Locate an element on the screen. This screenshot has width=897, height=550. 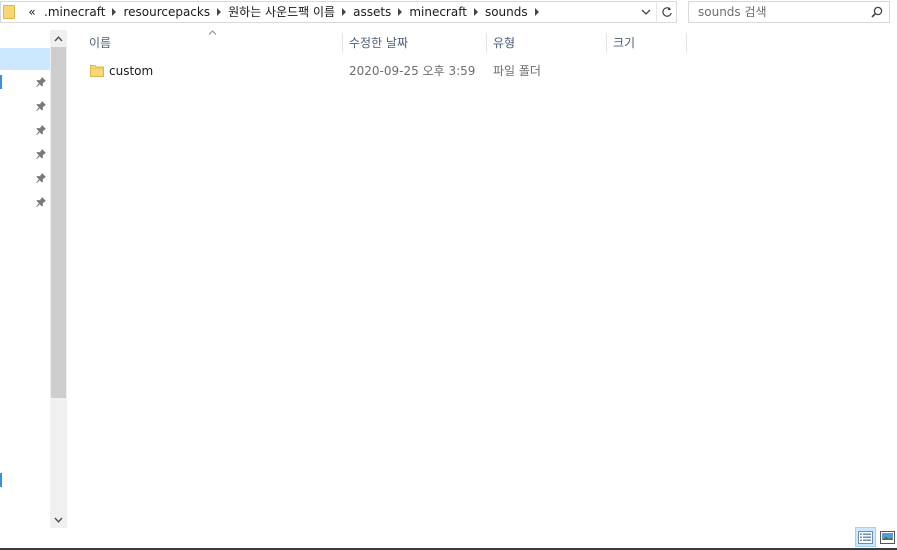
column-header-name: 이름 is located at coordinates (213, 43).